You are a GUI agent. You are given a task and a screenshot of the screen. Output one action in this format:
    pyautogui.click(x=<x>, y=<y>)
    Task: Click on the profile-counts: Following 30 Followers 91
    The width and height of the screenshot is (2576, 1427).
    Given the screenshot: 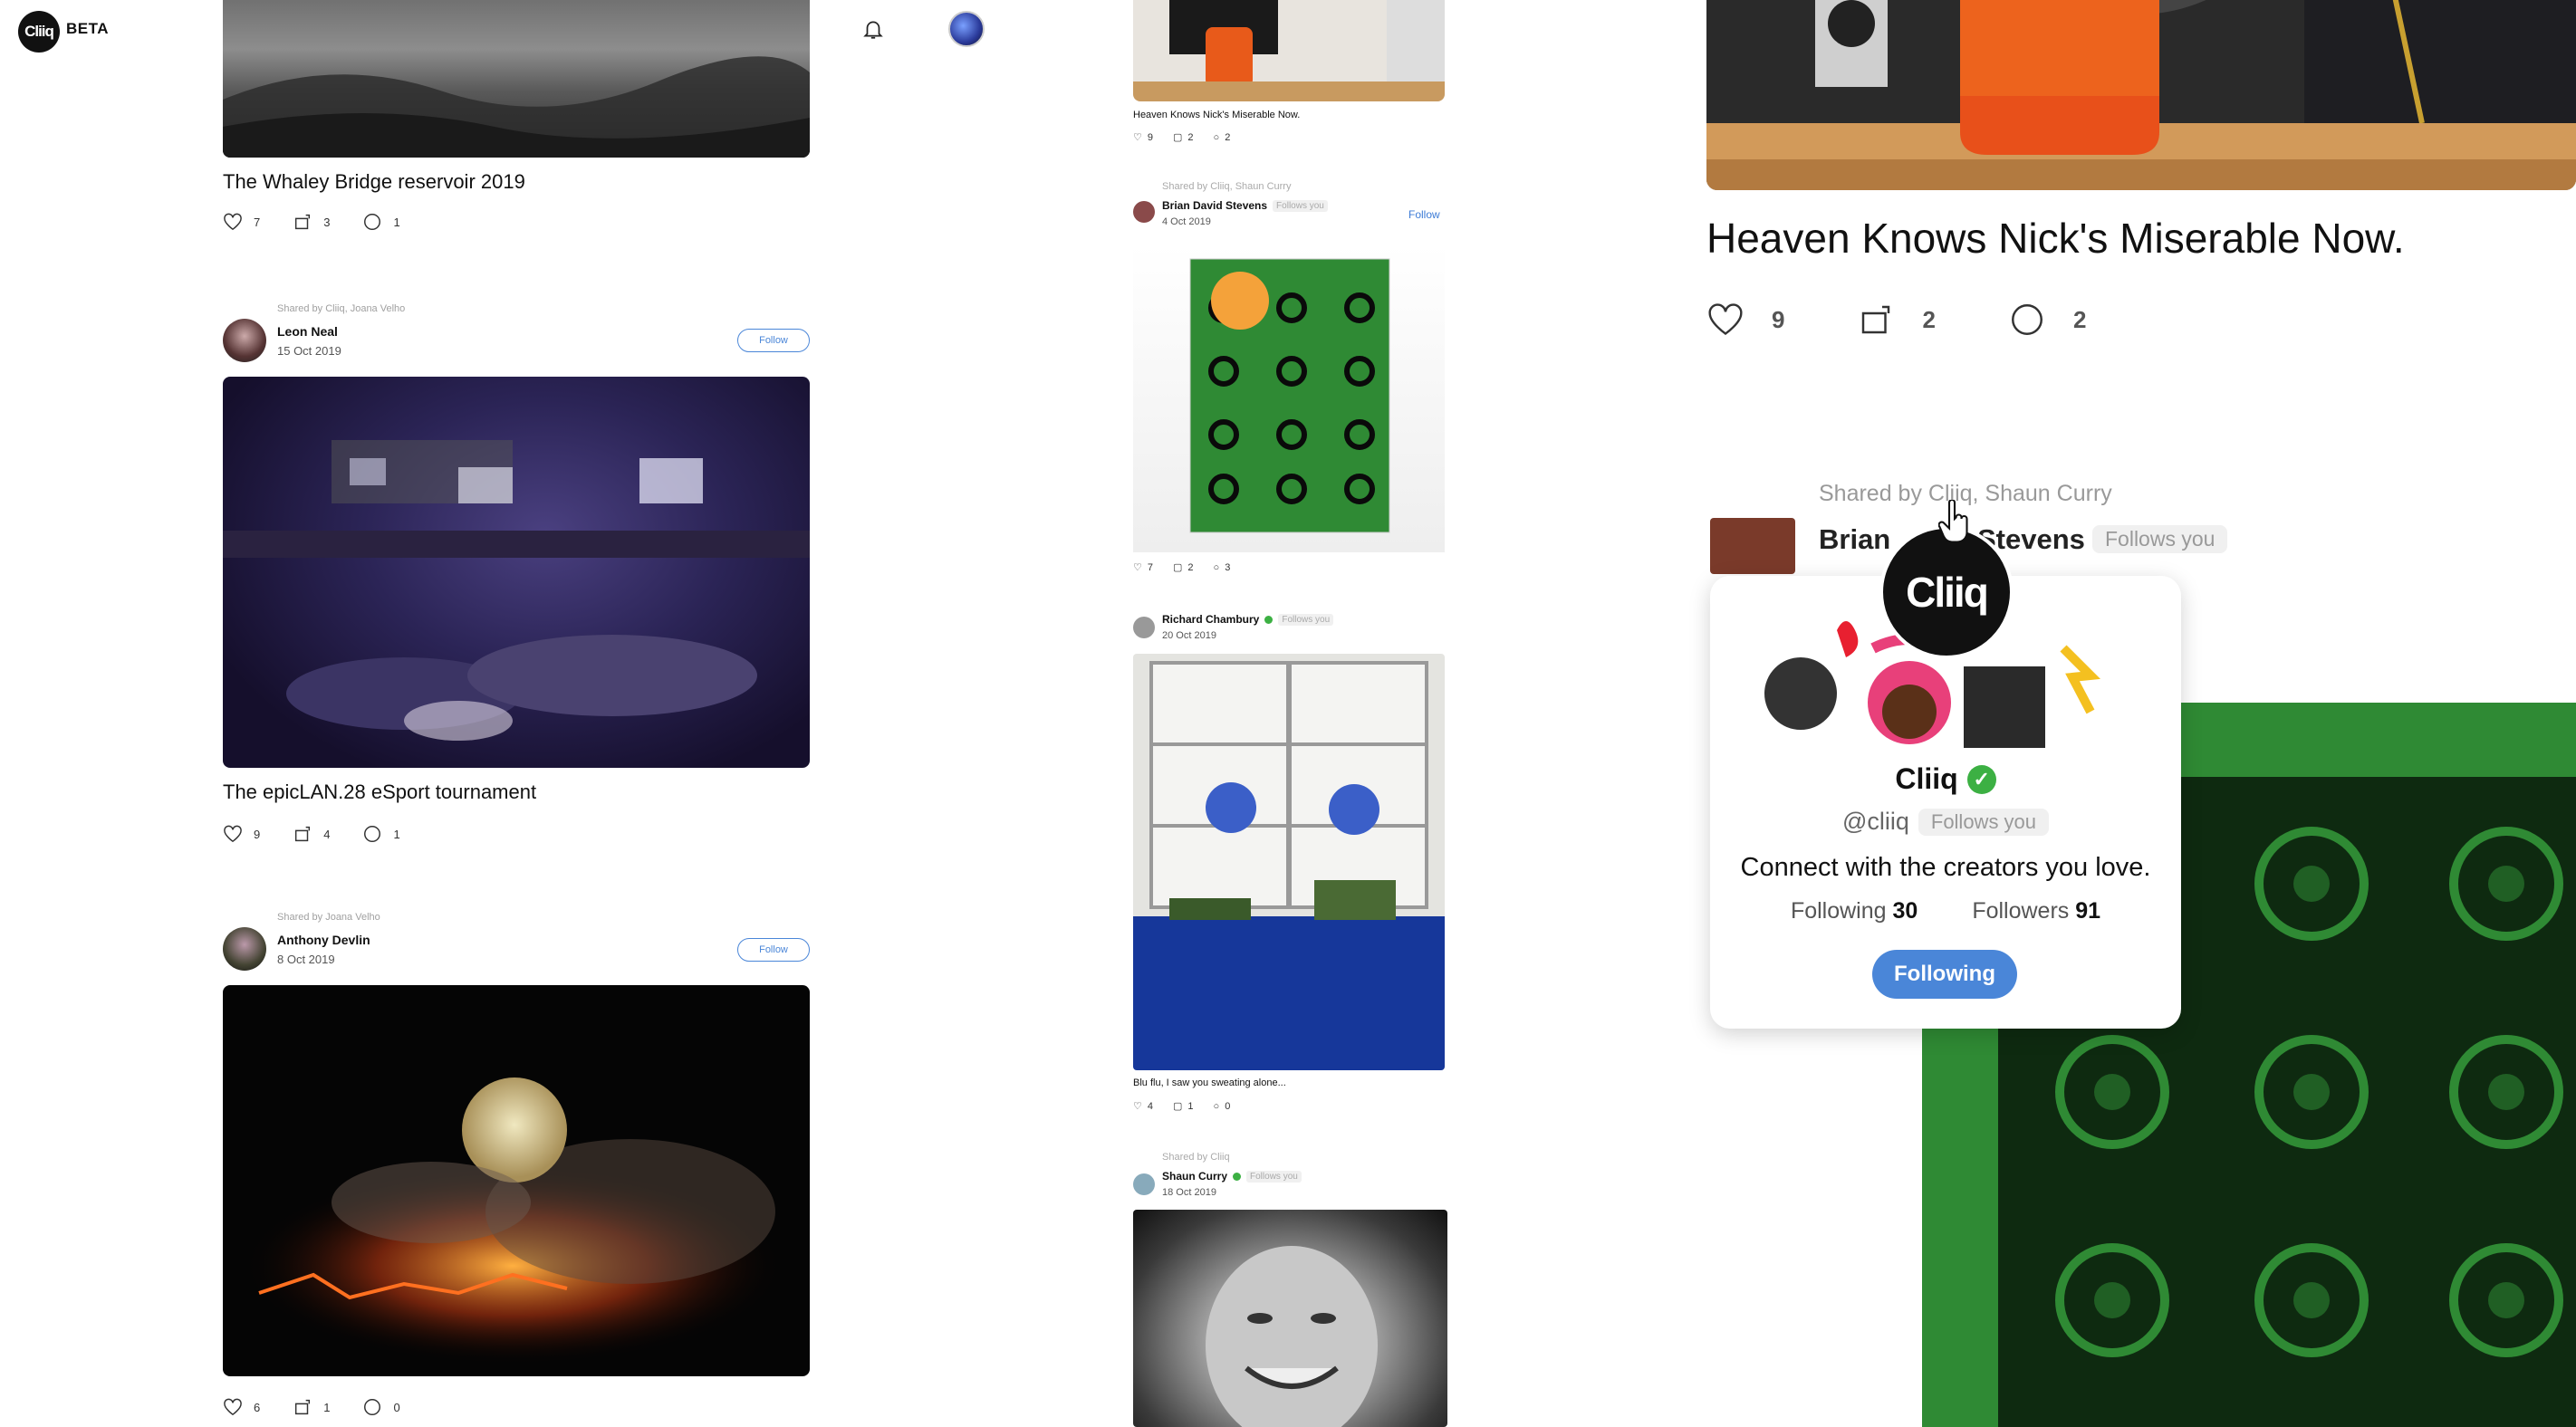 What is the action you would take?
    pyautogui.click(x=1945, y=911)
    